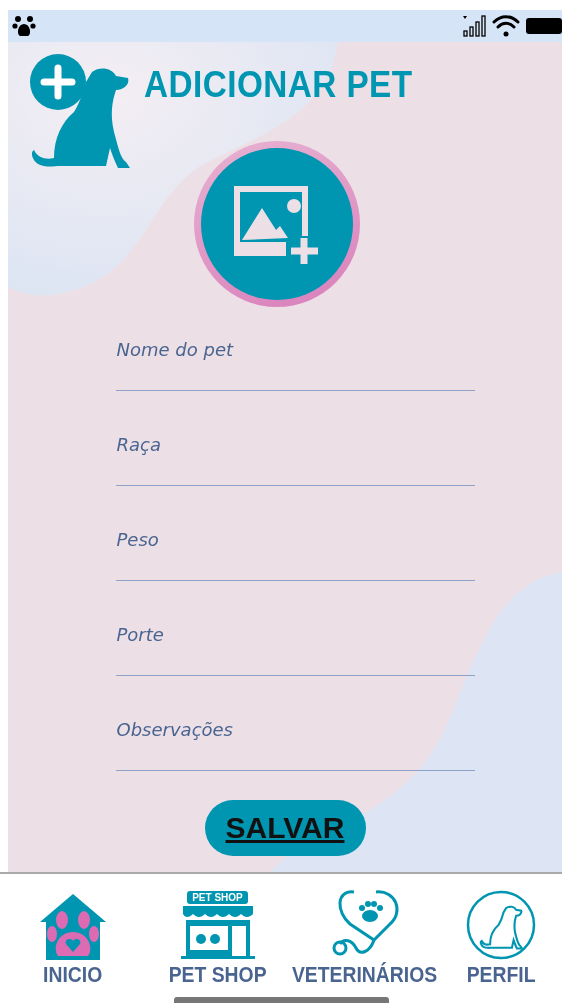  Describe the element at coordinates (506, 26) in the screenshot. I see `wifi-icon` at that location.